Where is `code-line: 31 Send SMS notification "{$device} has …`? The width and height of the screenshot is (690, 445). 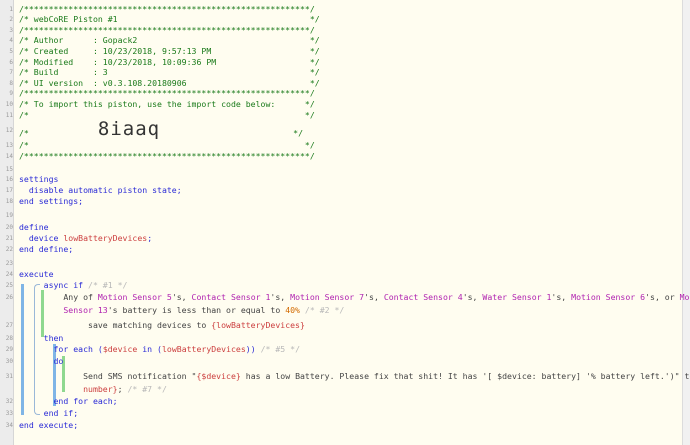 code-line: 31 Send SMS notification "{$device} has … is located at coordinates (345, 376).